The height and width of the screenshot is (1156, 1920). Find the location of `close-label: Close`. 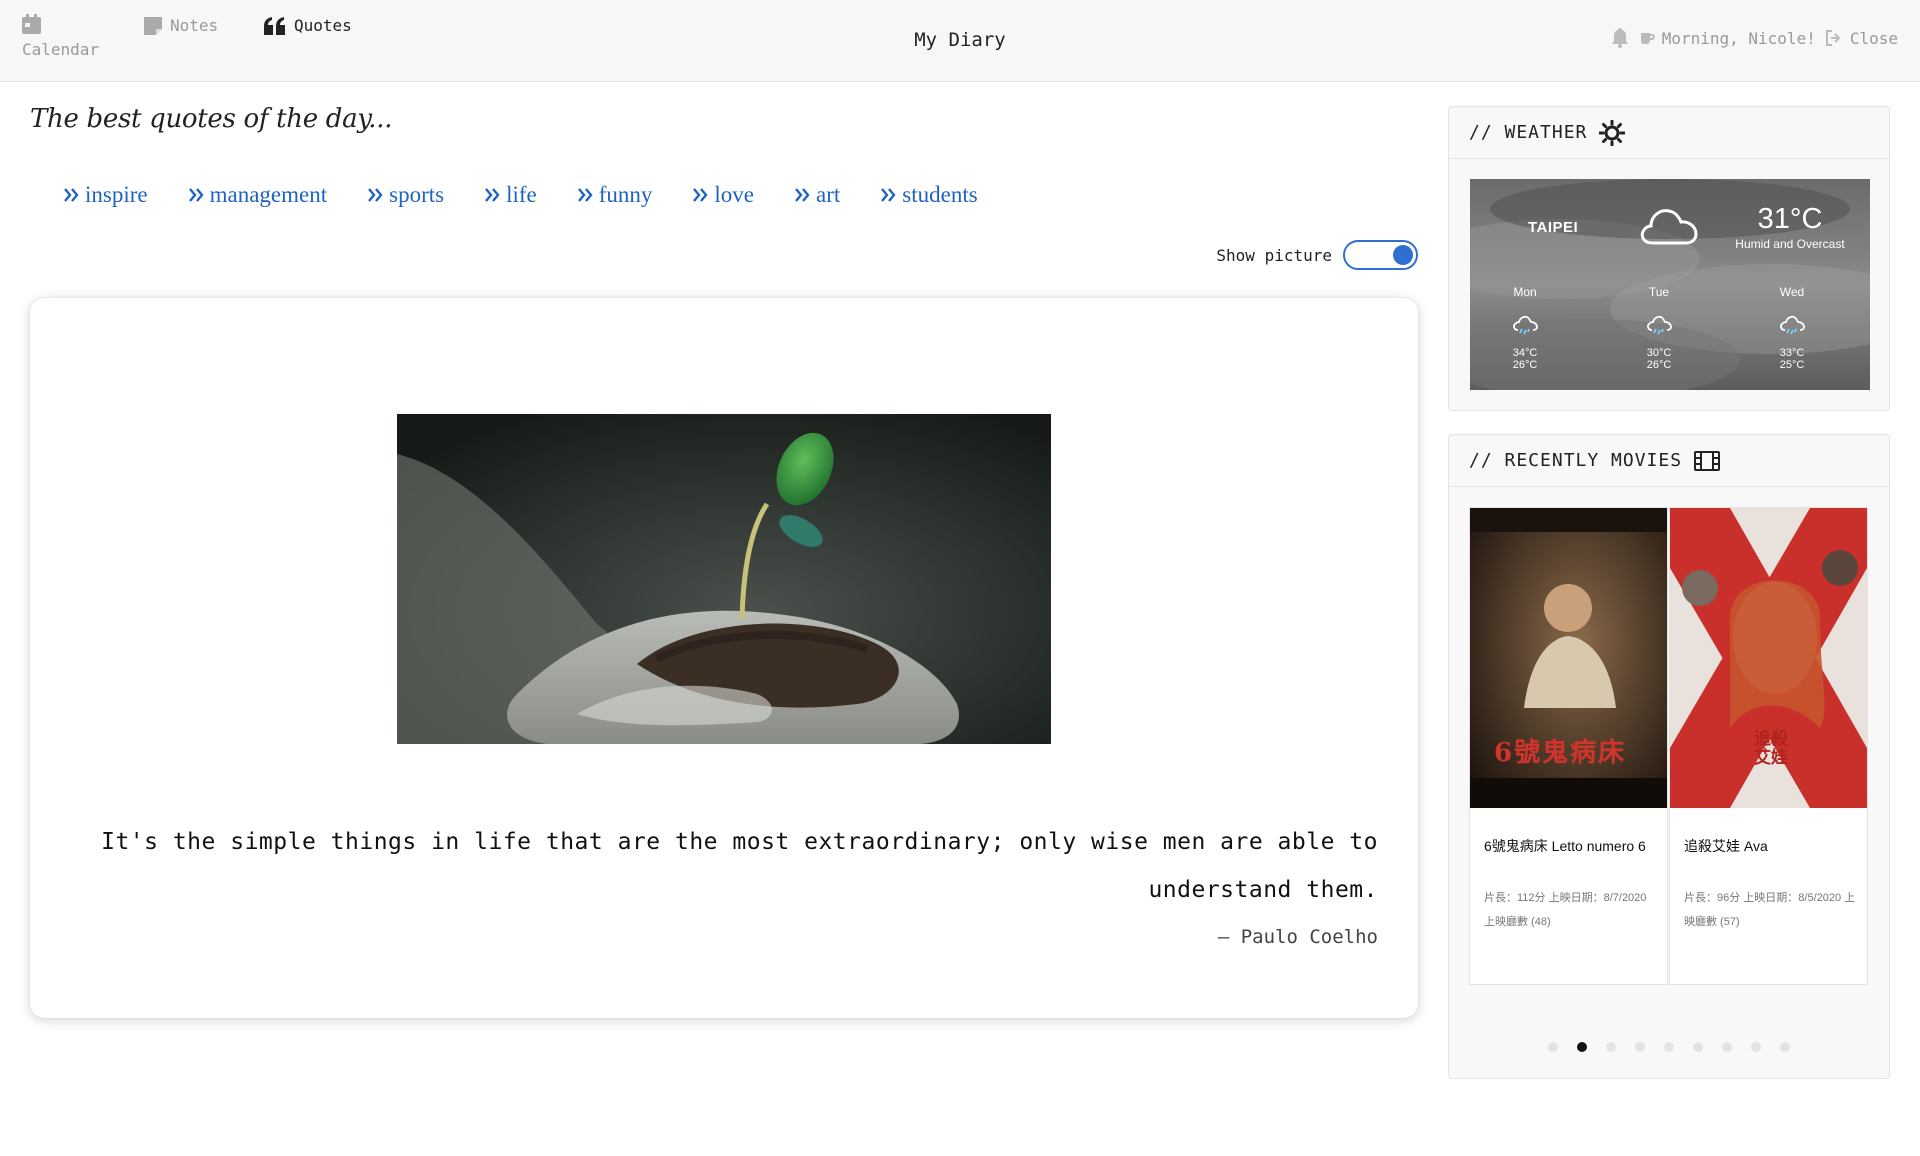

close-label: Close is located at coordinates (1873, 38).